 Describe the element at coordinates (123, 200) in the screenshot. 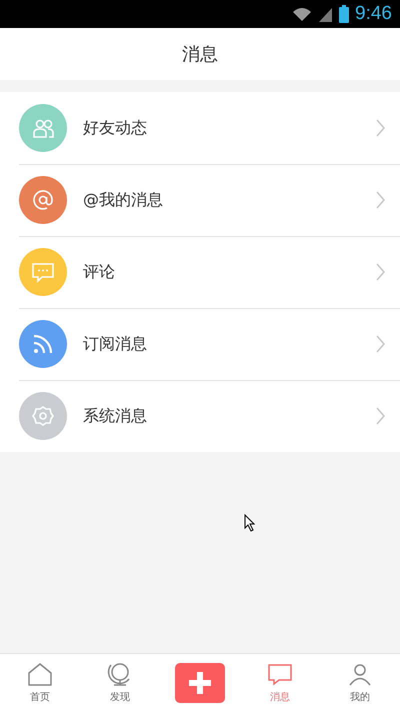

I see `item-label: @我的消息` at that location.